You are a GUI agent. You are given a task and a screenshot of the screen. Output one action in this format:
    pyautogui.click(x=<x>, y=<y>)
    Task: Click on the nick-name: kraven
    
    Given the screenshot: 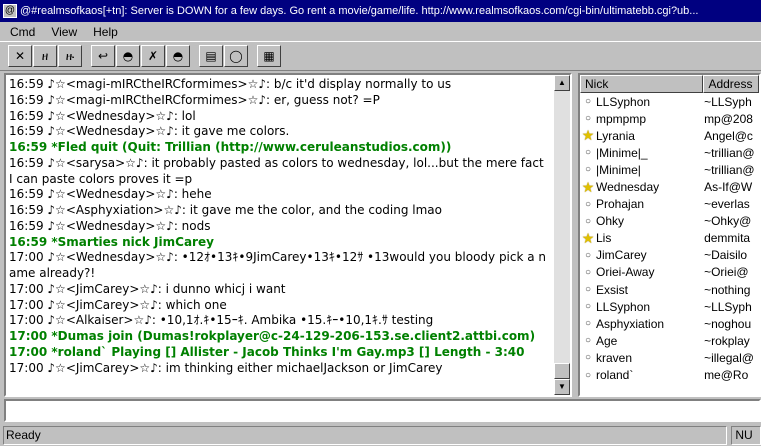 What is the action you would take?
    pyautogui.click(x=614, y=357)
    